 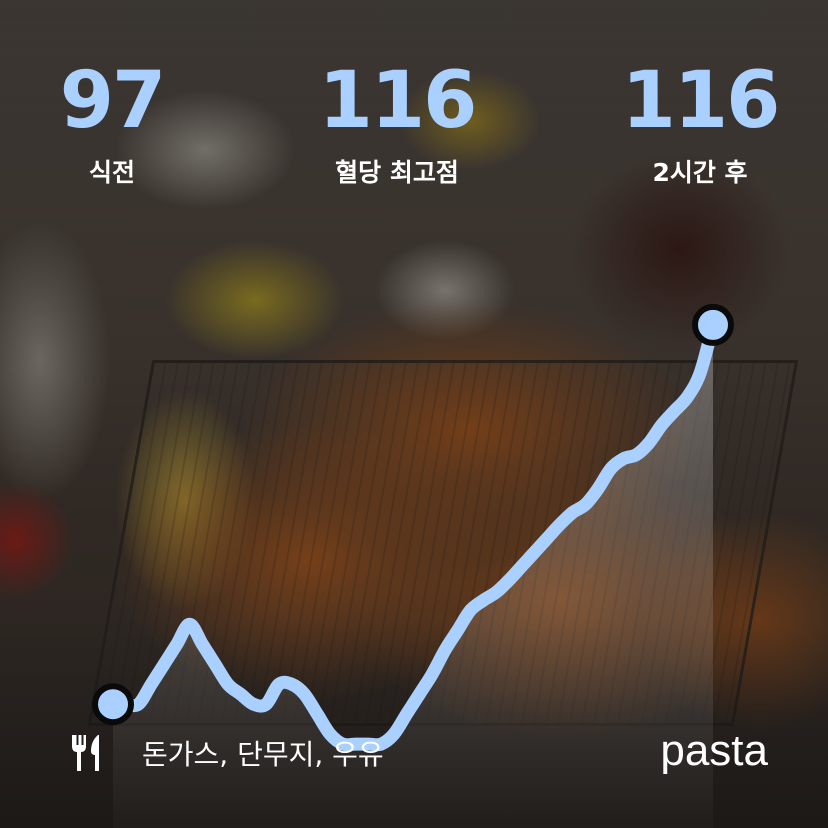 What do you see at coordinates (713, 324) in the screenshot?
I see `chart-end-point` at bounding box center [713, 324].